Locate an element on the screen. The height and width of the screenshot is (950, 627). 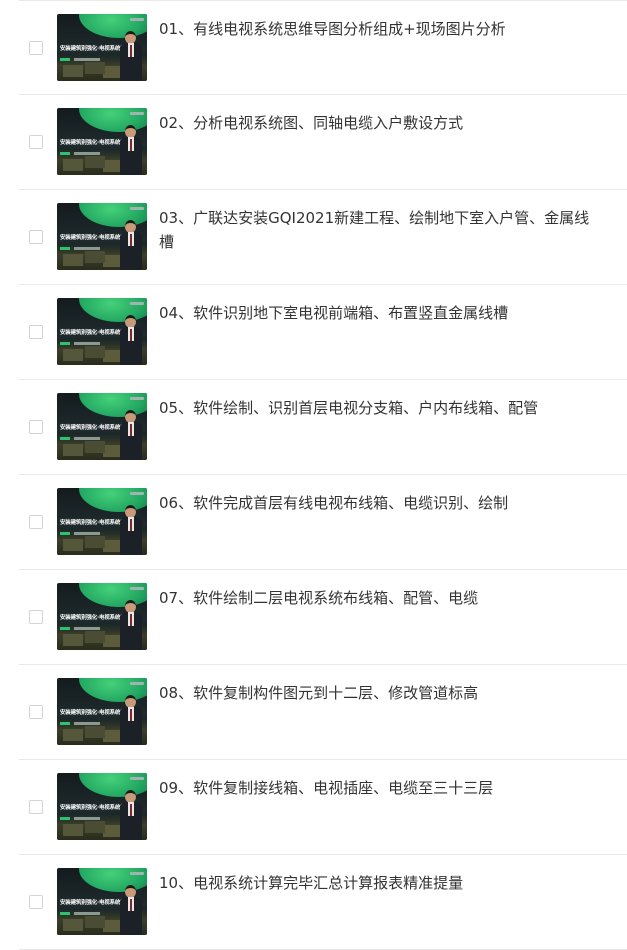
list-item: 安装建筑别强化·电视系统篇 05、软件绘制、识别首层电视分支箱、户内布线箱、配管 is located at coordinates (323, 427).